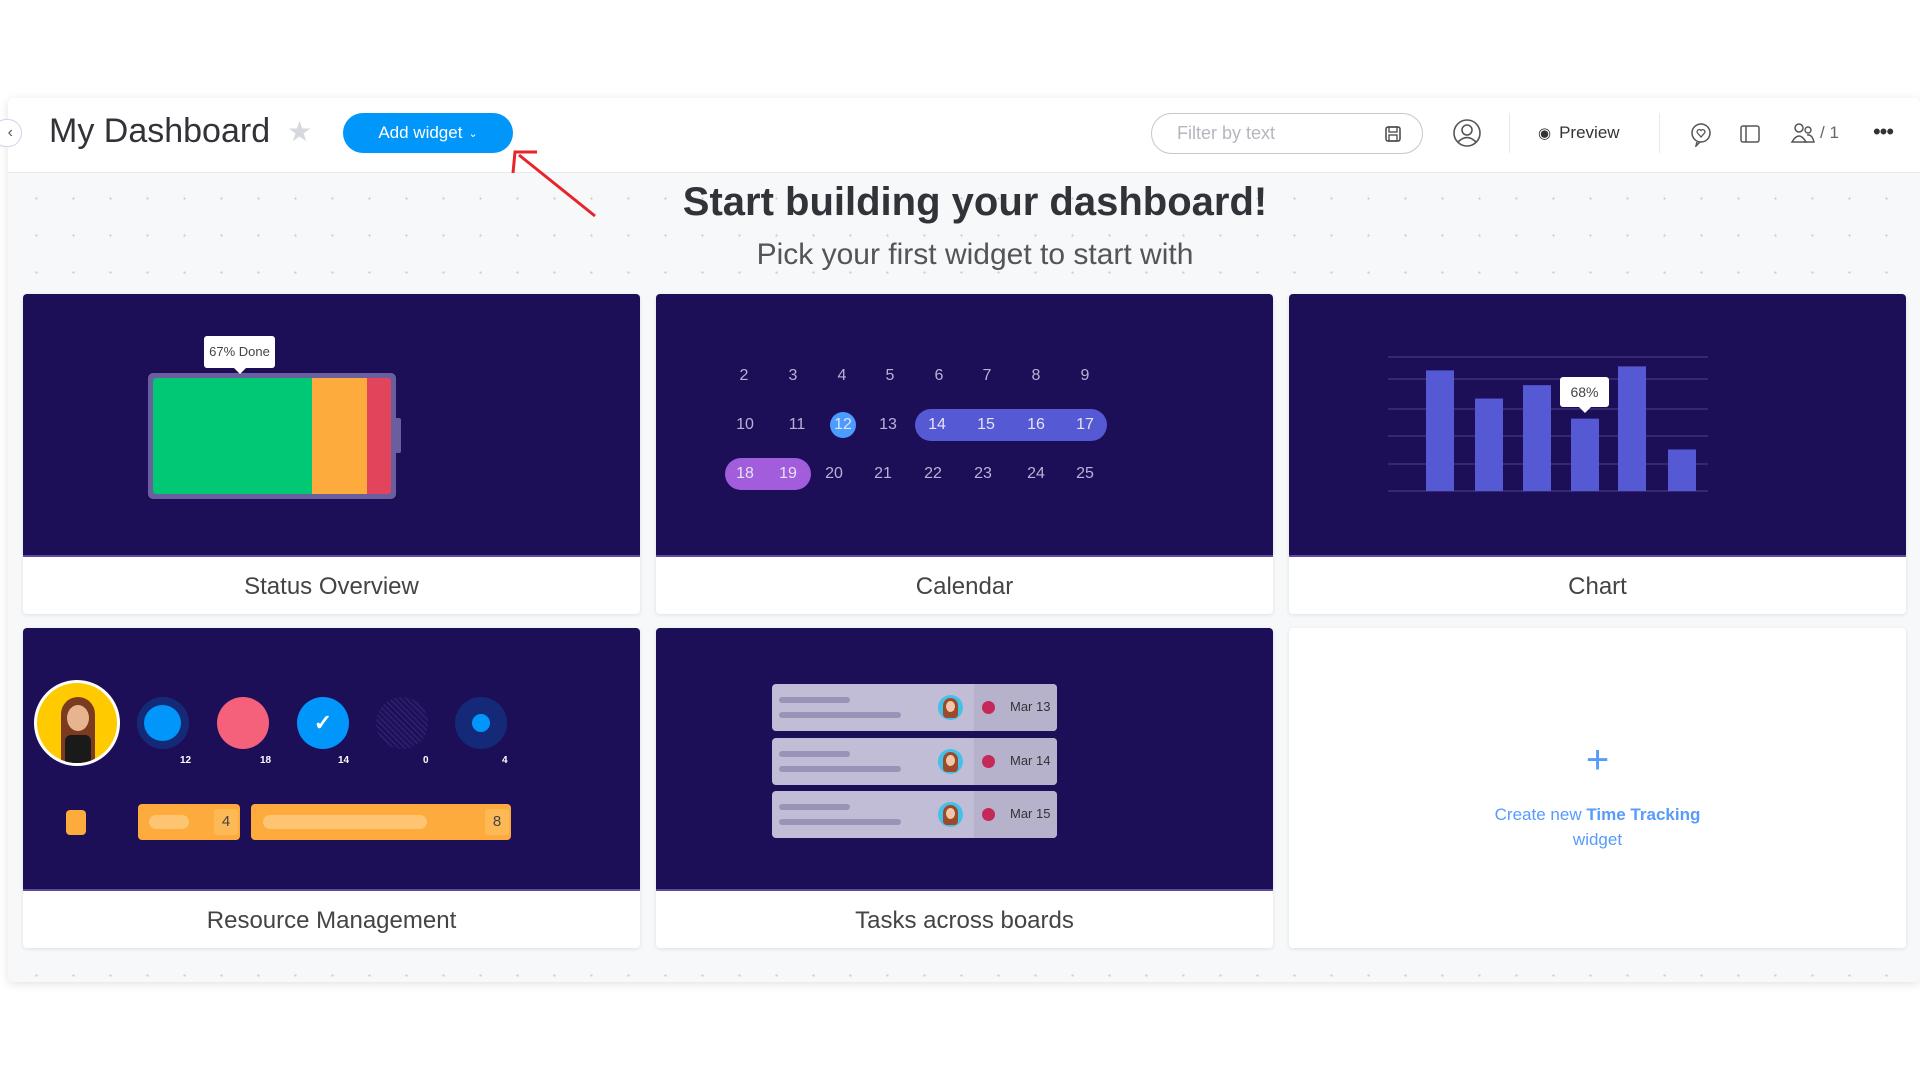  Describe the element at coordinates (1829, 132) in the screenshot. I see `members-count: / 1` at that location.